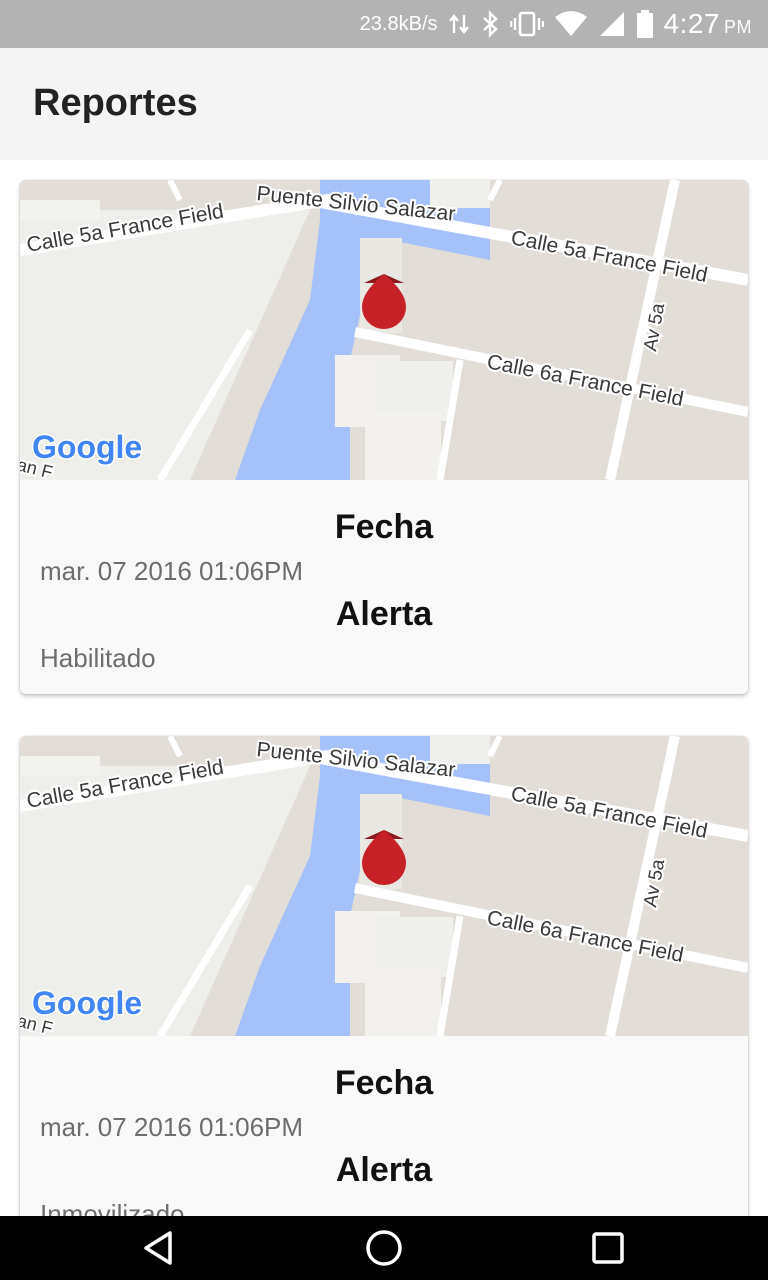  I want to click on cell-signal-icon, so click(612, 24).